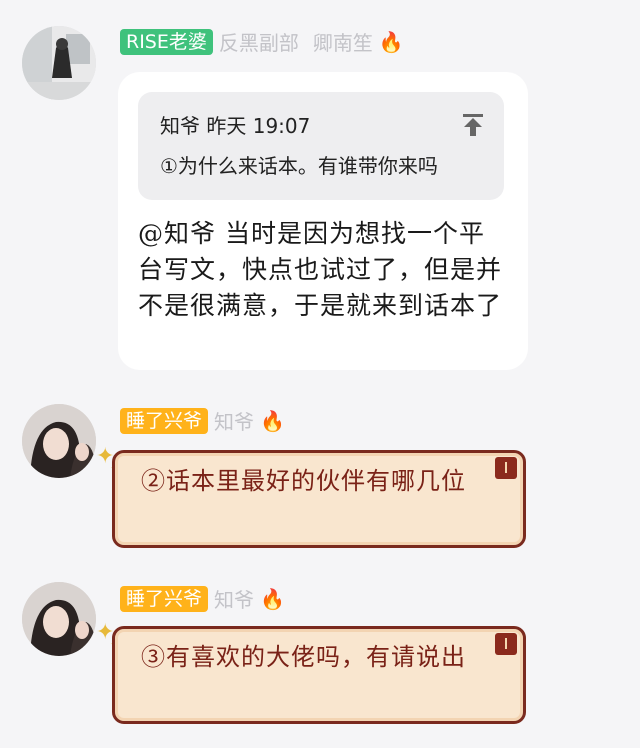 This screenshot has width=640, height=748. I want to click on sender-row: RISE老婆 反黑副部 卿南笙 🔥, so click(262, 41).